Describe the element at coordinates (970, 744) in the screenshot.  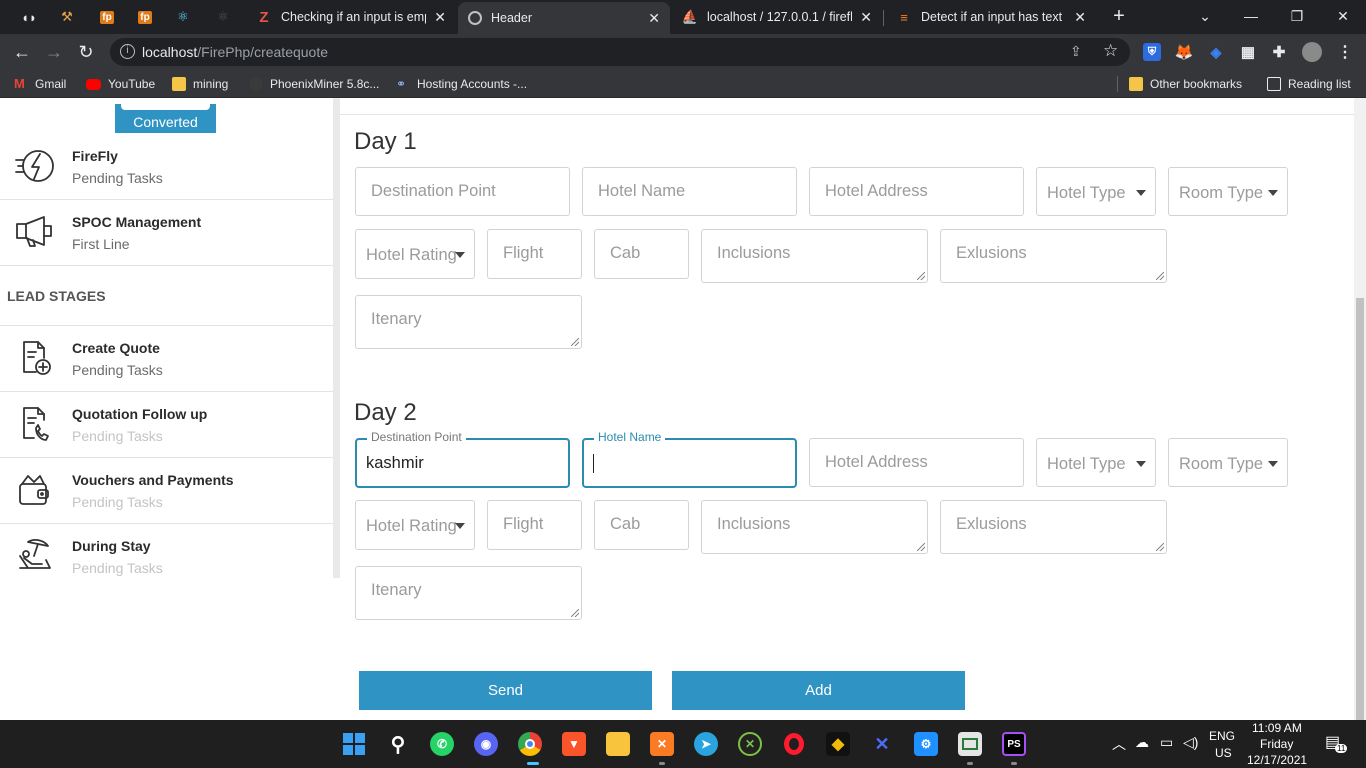
I see `notepad-app` at that location.